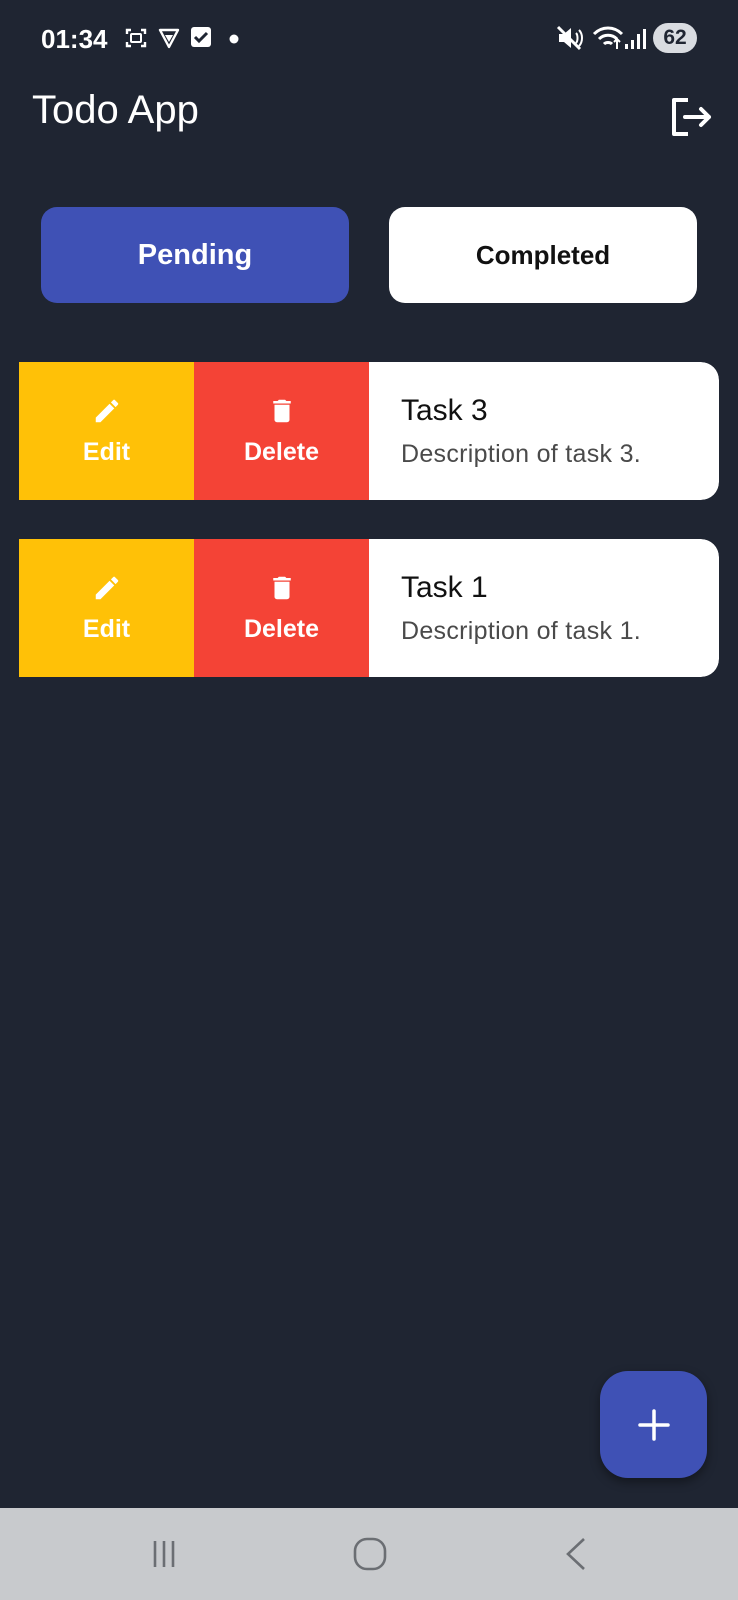 The width and height of the screenshot is (738, 1600). I want to click on task-description: Description of task 1., so click(521, 630).